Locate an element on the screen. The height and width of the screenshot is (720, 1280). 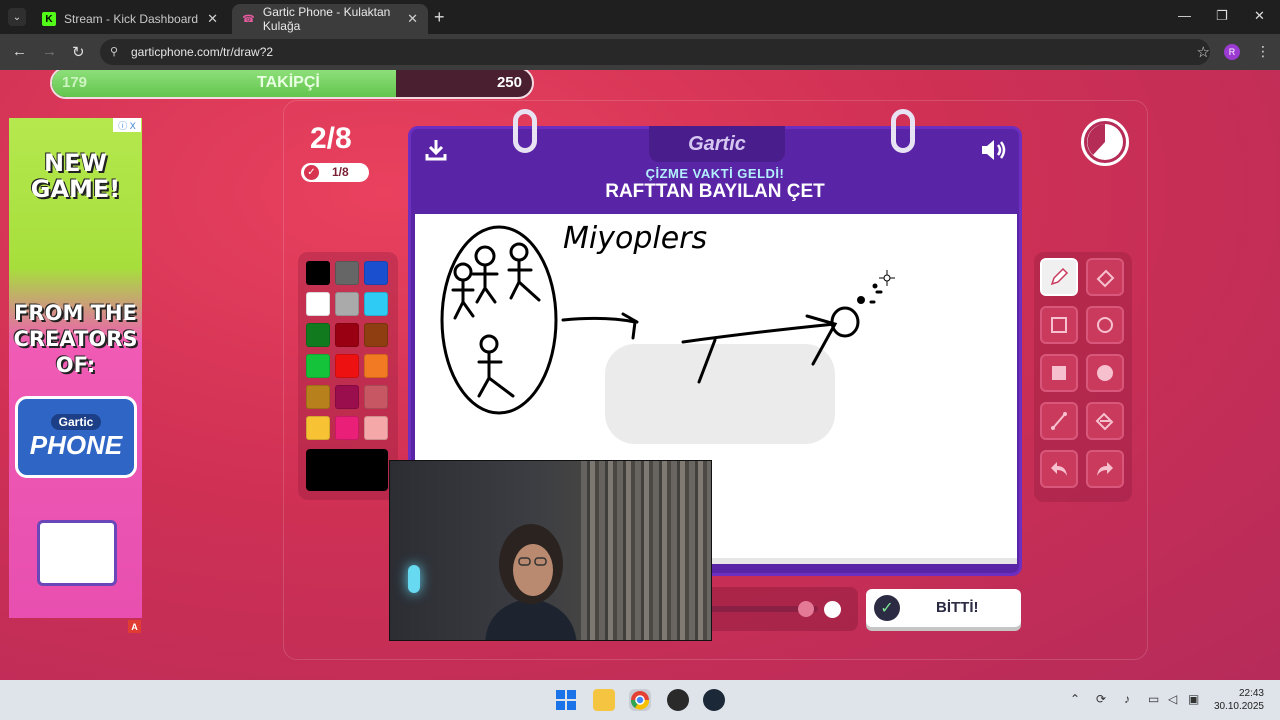
pencil-icon is located at coordinates (1059, 277).